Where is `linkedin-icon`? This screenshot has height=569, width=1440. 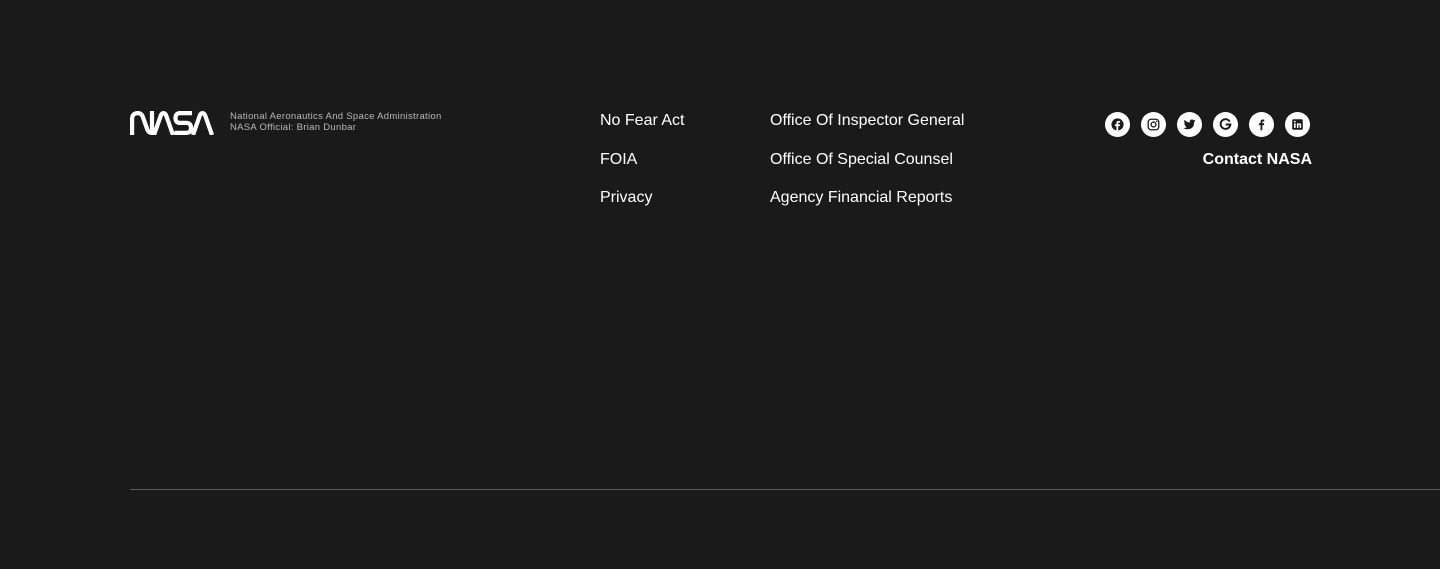
linkedin-icon is located at coordinates (1297, 124).